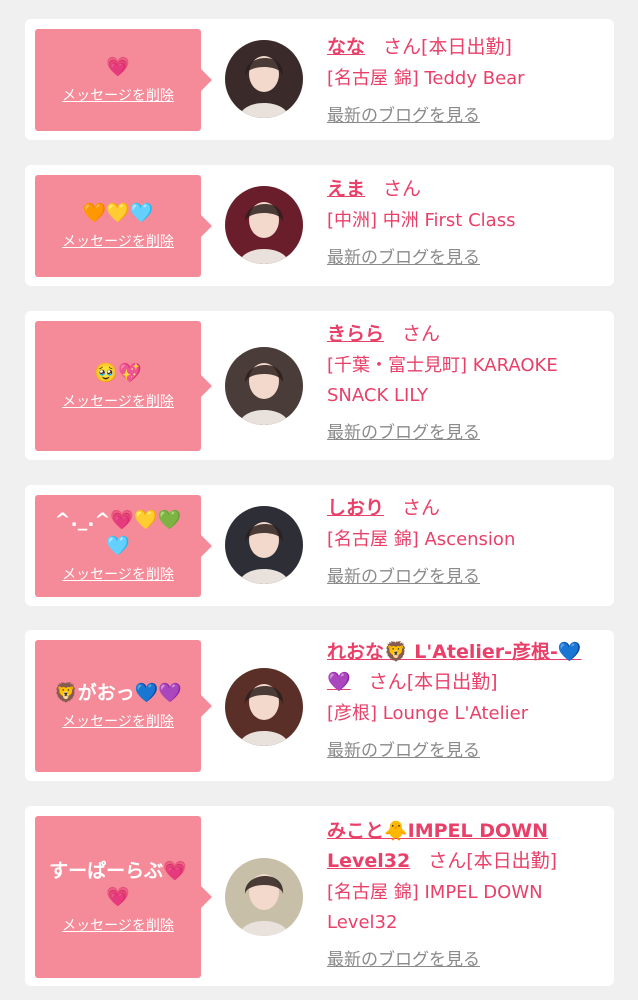 The image size is (638, 1000). Describe the element at coordinates (123, 386) in the screenshot. I see `message-bubble: 🥹💖 メッセージを削除` at that location.